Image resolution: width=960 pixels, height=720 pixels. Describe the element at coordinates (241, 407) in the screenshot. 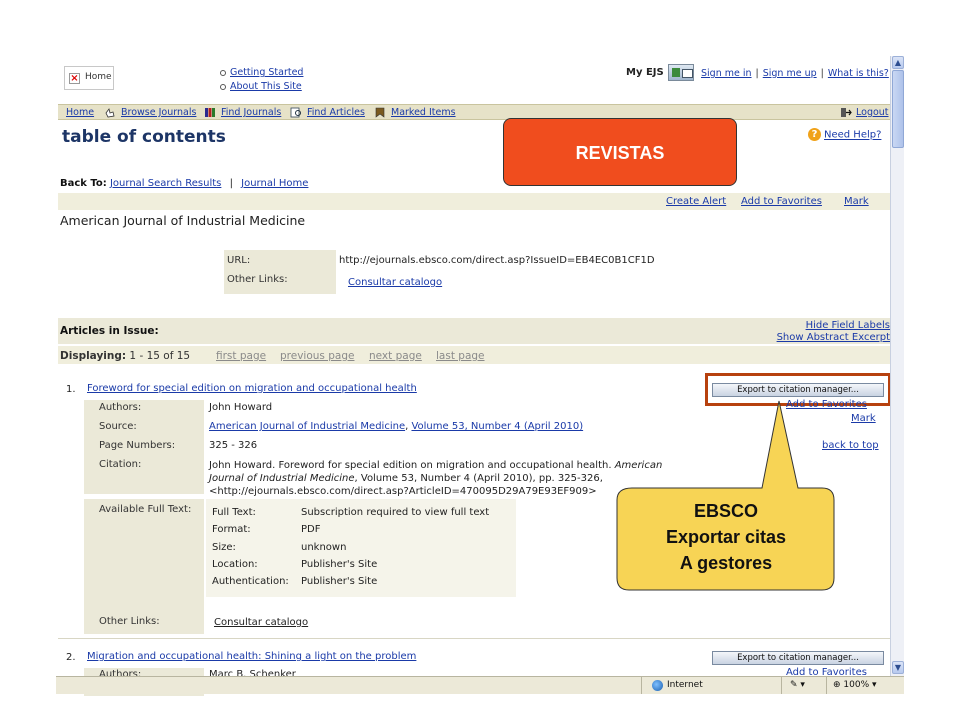

I see `authors-value: John Howard` at that location.